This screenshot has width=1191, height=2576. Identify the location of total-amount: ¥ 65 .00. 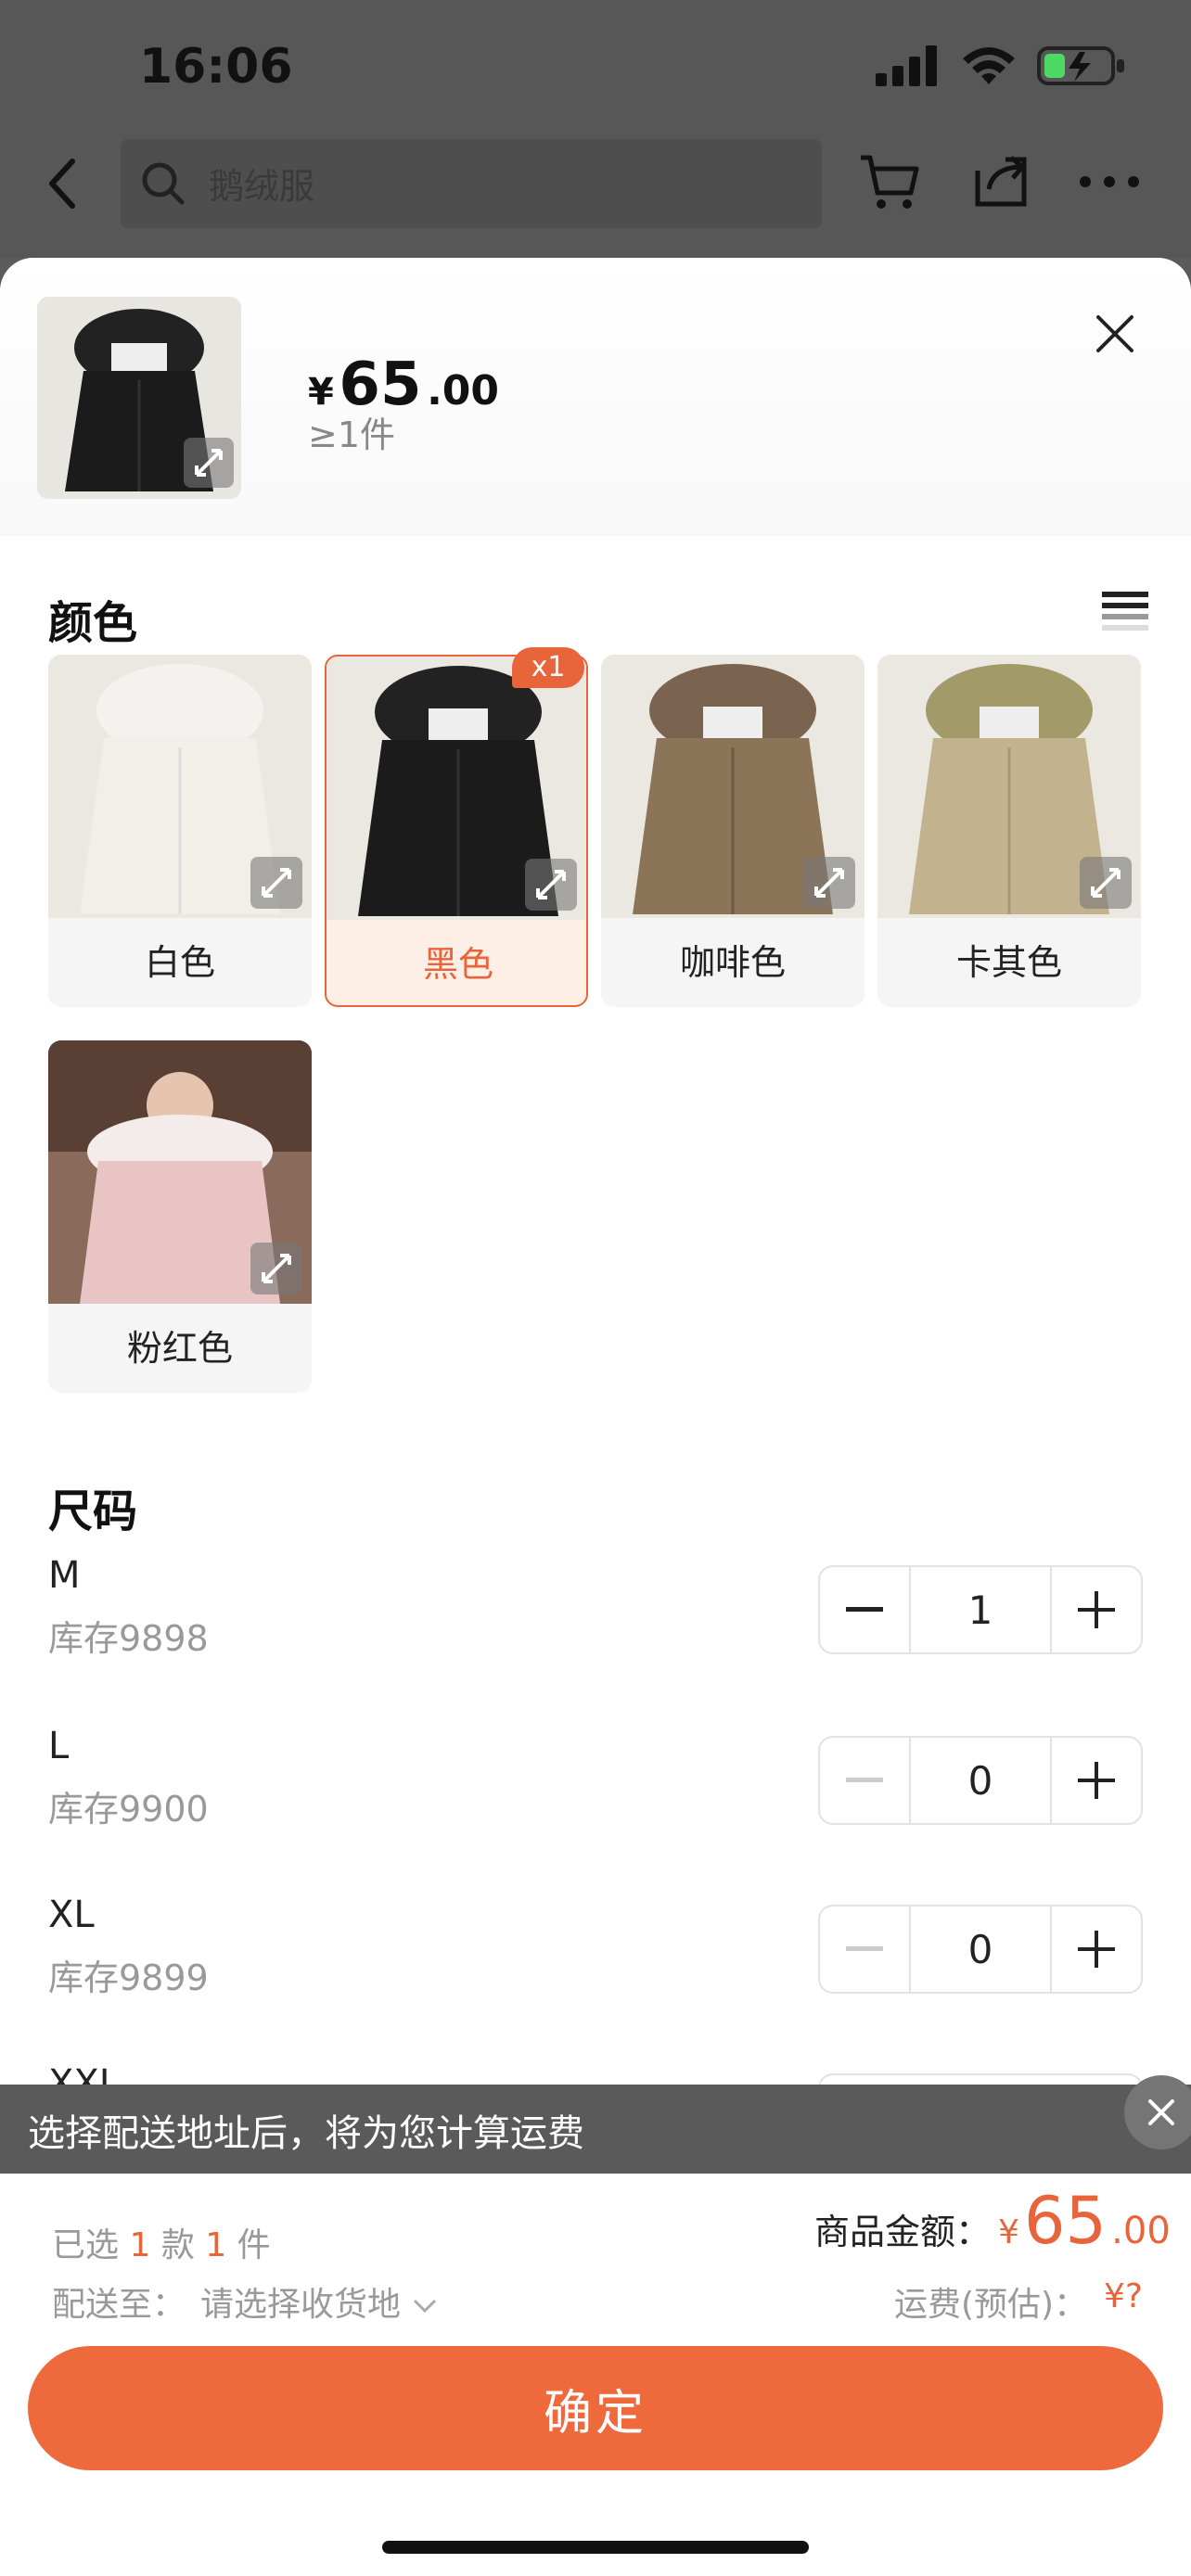
(1084, 2221).